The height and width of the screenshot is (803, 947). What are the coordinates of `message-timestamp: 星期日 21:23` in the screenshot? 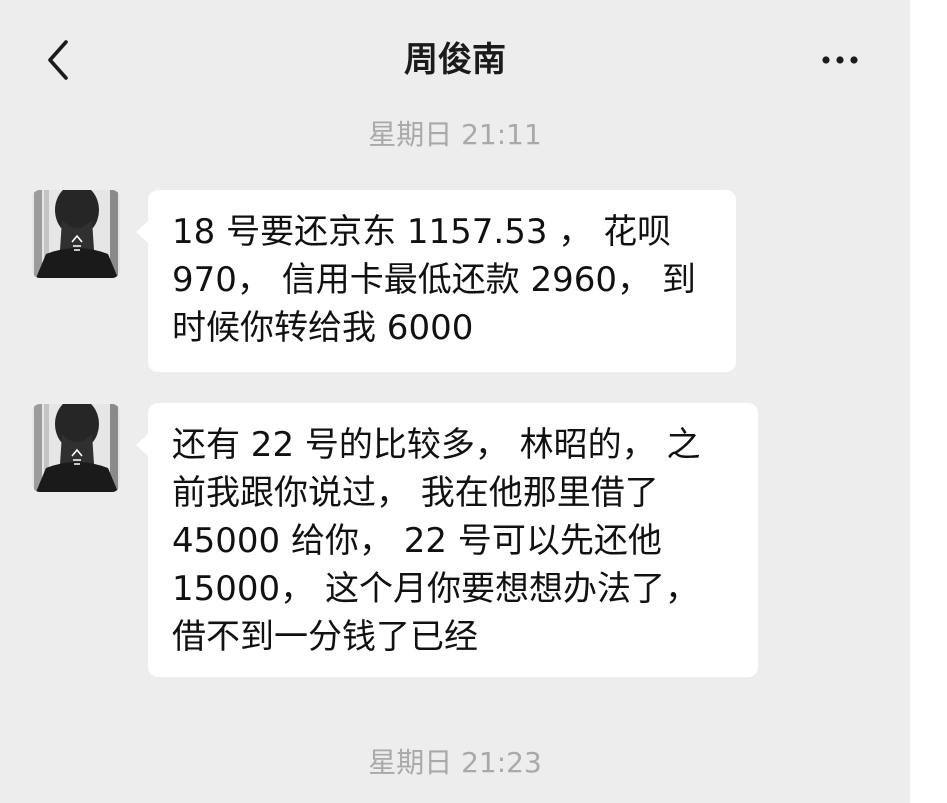 It's located at (455, 762).